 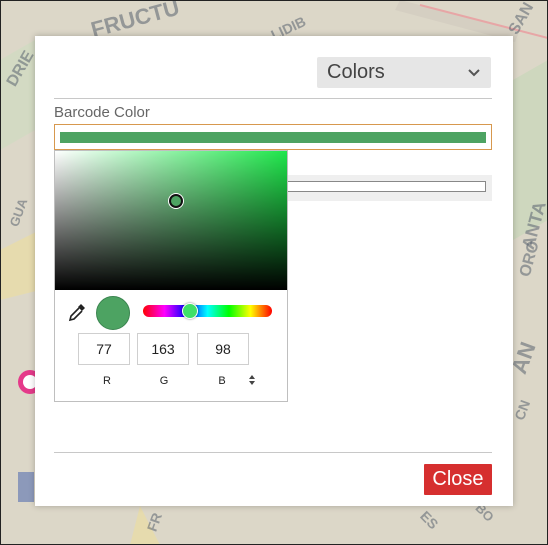 I want to click on blue-label: B, so click(x=222, y=381).